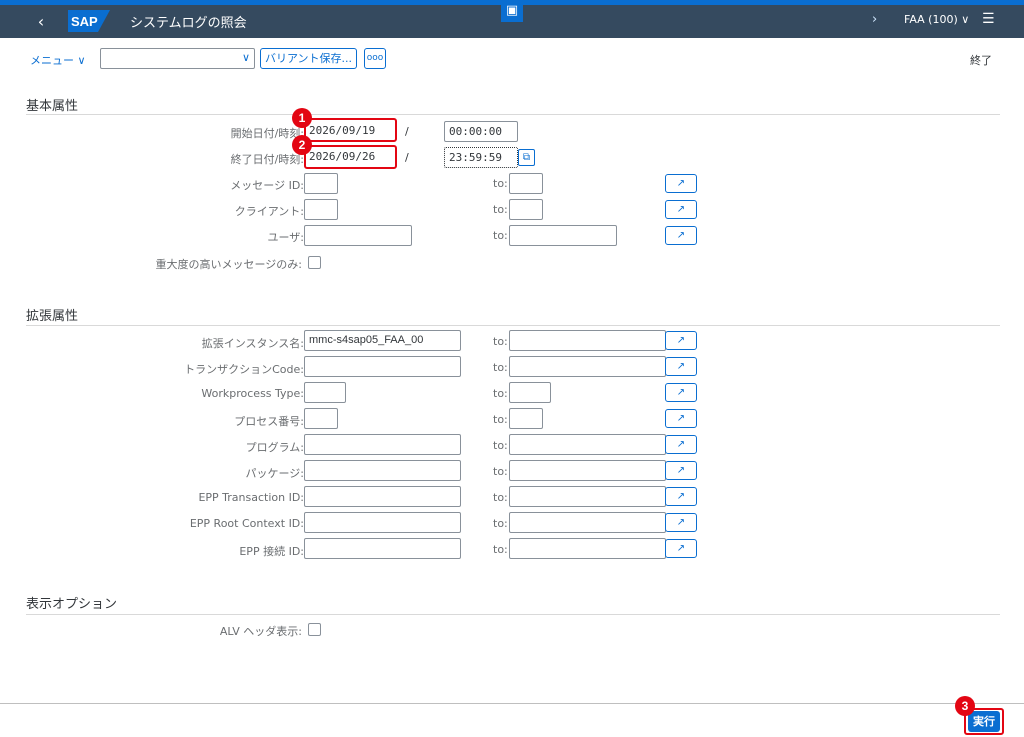 The width and height of the screenshot is (1024, 737). Describe the element at coordinates (481, 157) in the screenshot. I see `end-time-field: 23:59:59` at that location.